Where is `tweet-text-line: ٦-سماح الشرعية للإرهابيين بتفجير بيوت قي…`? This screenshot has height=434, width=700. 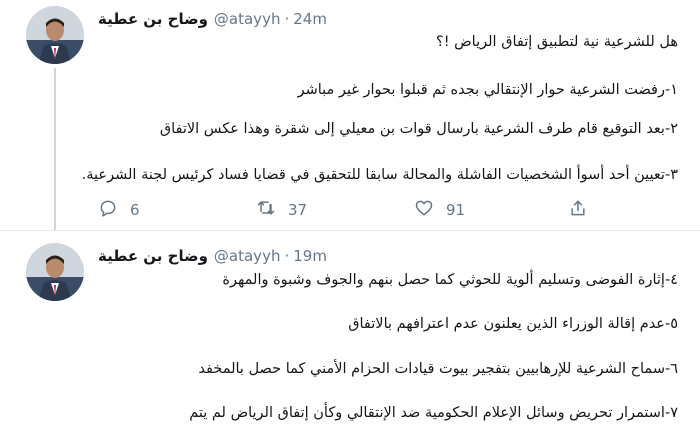 tweet-text-line: ٦-سماح الشرعية للإرهابيين بتفجير بيوت قي… is located at coordinates (438, 369).